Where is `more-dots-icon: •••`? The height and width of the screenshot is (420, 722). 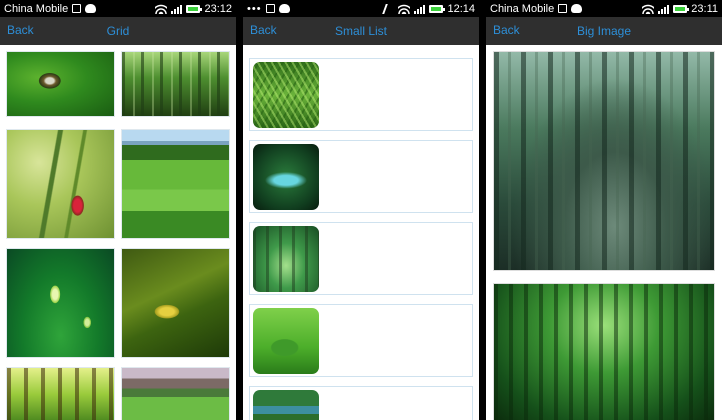
more-dots-icon: ••• is located at coordinates (254, 8).